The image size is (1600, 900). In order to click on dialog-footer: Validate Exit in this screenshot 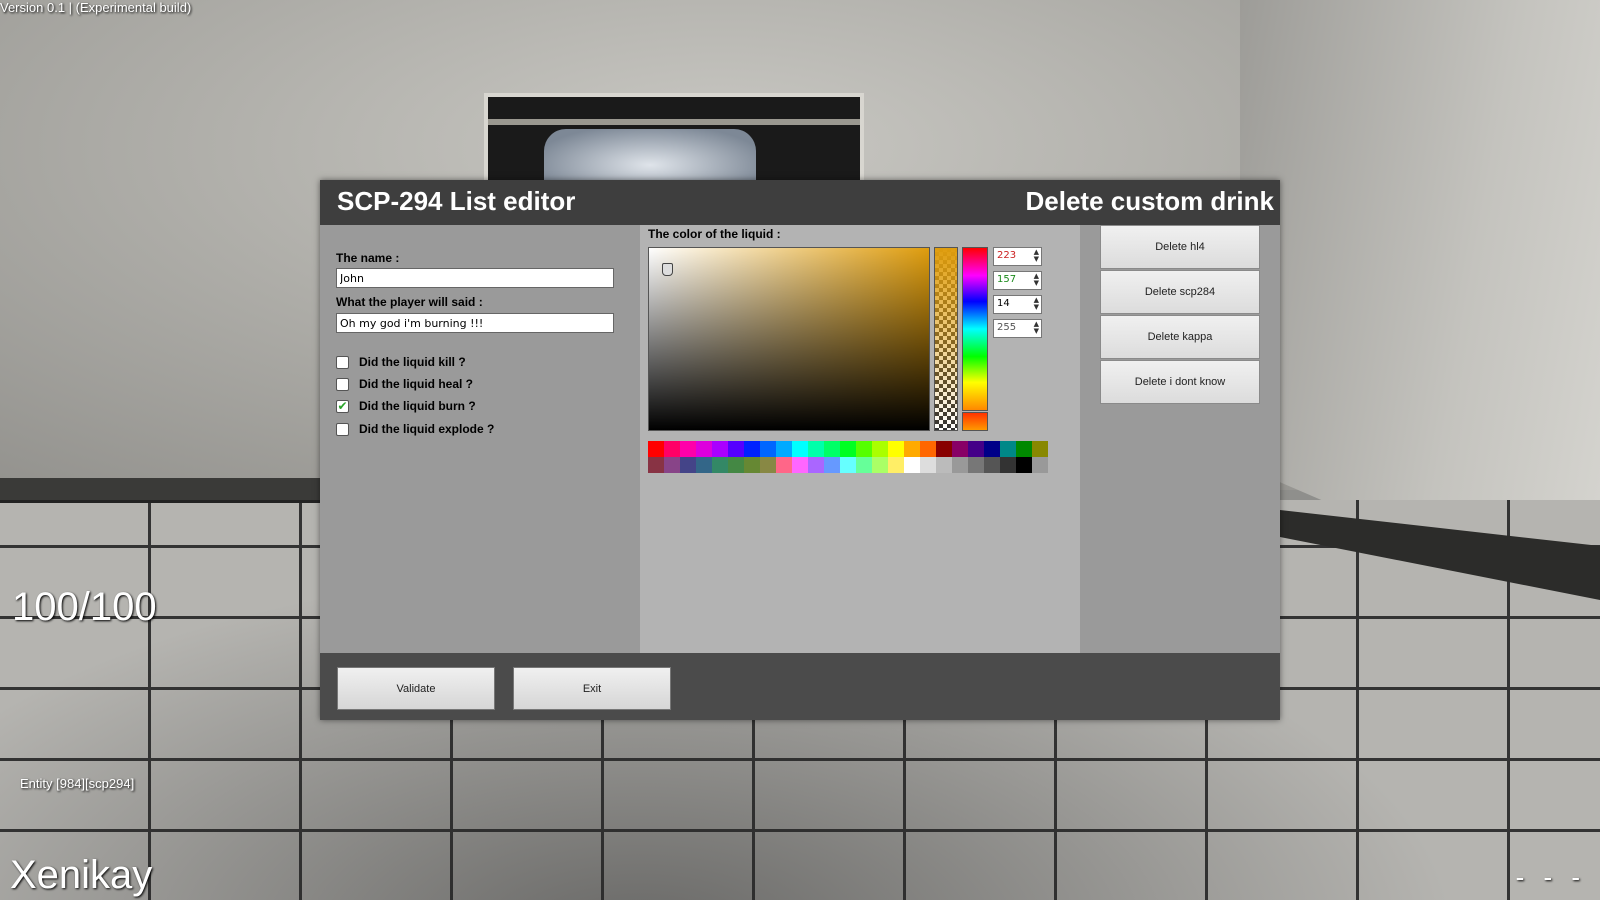, I will do `click(800, 686)`.